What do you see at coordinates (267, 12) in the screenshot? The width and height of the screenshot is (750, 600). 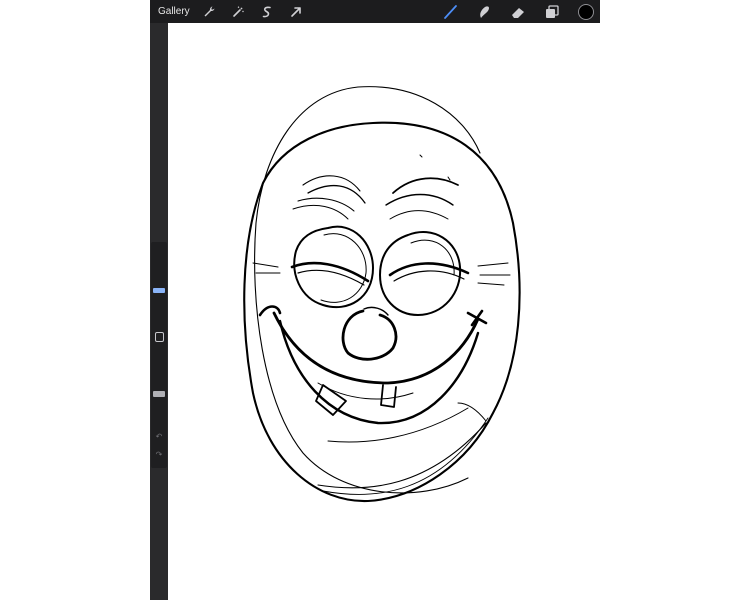 I see `selection-icon` at bounding box center [267, 12].